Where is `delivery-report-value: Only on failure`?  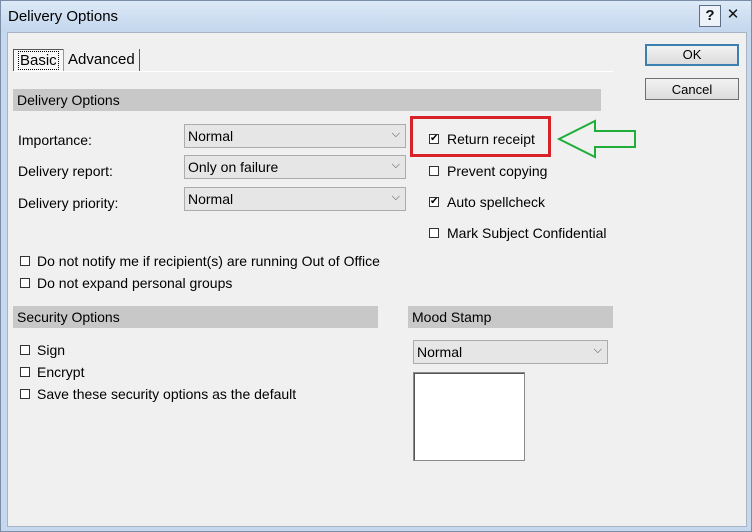
delivery-report-value: Only on failure is located at coordinates (233, 167).